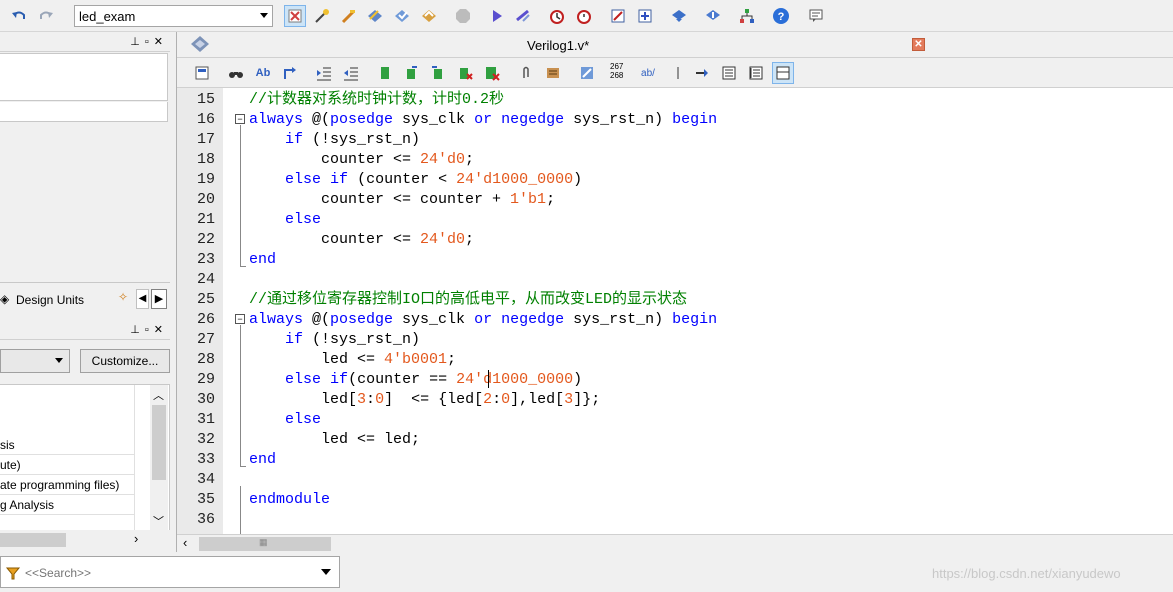 This screenshot has width=1173, height=592. I want to click on editor-tab-title: Verilog1.v*, so click(558, 45).